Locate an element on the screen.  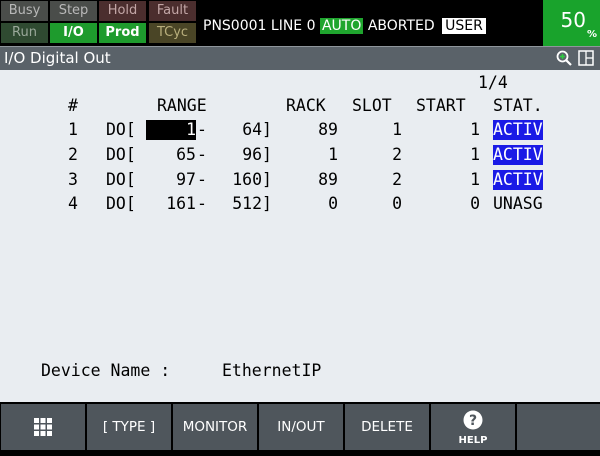
rack-value: 0 is located at coordinates (313, 204).